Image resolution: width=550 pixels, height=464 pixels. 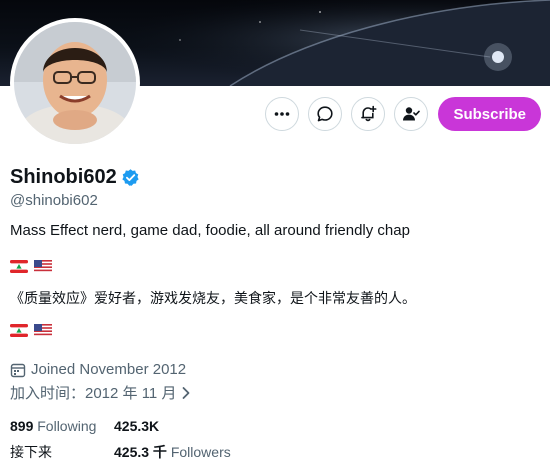 I want to click on chevron-right-icon, so click(x=186, y=392).